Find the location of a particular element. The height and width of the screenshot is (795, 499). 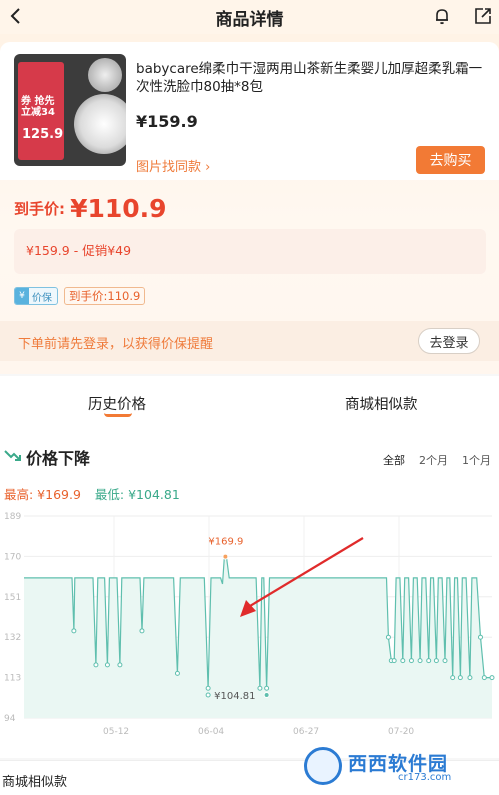

back-arrow-icon is located at coordinates (16, 16).